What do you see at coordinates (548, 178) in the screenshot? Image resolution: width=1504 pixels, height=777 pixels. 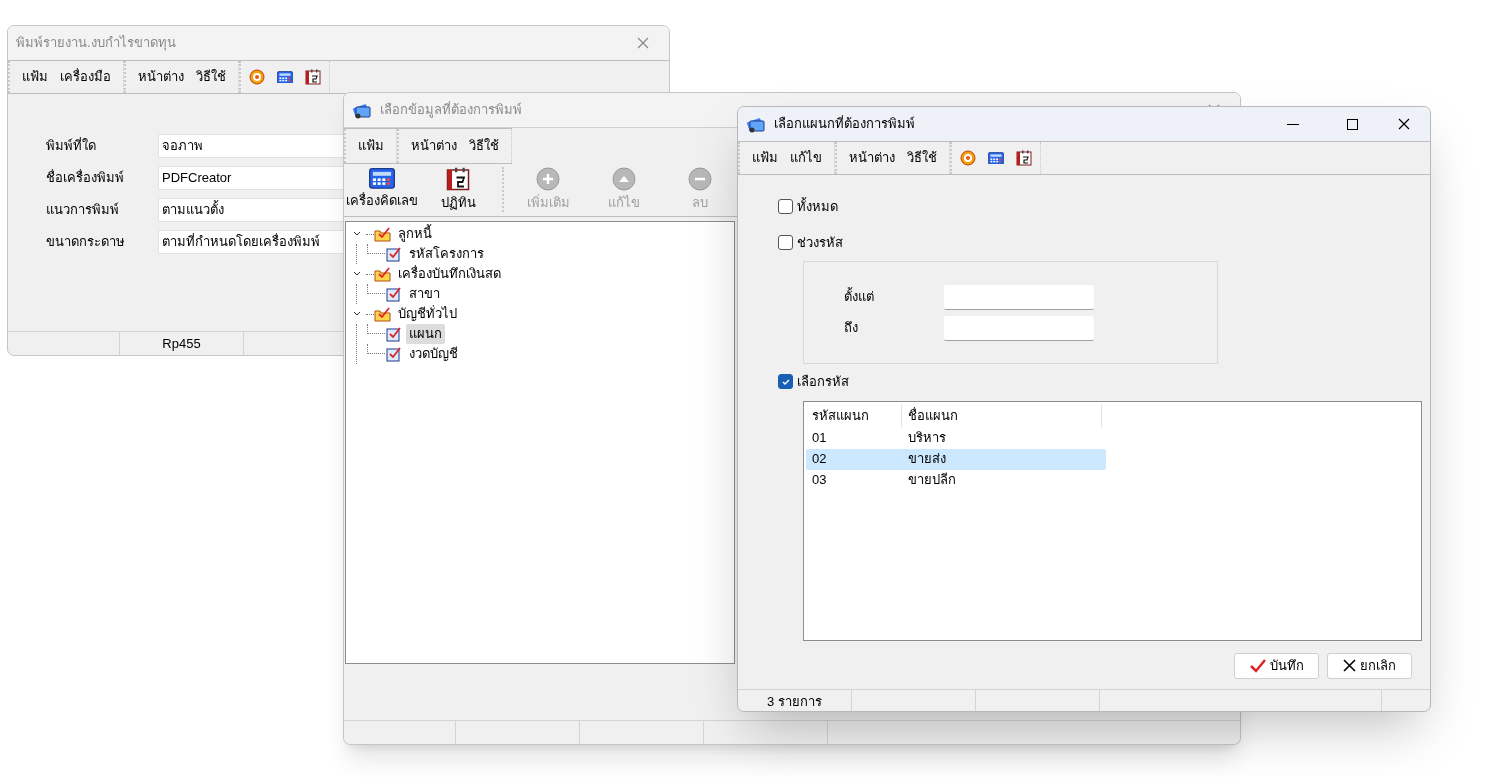 I see `plus-circle-icon` at bounding box center [548, 178].